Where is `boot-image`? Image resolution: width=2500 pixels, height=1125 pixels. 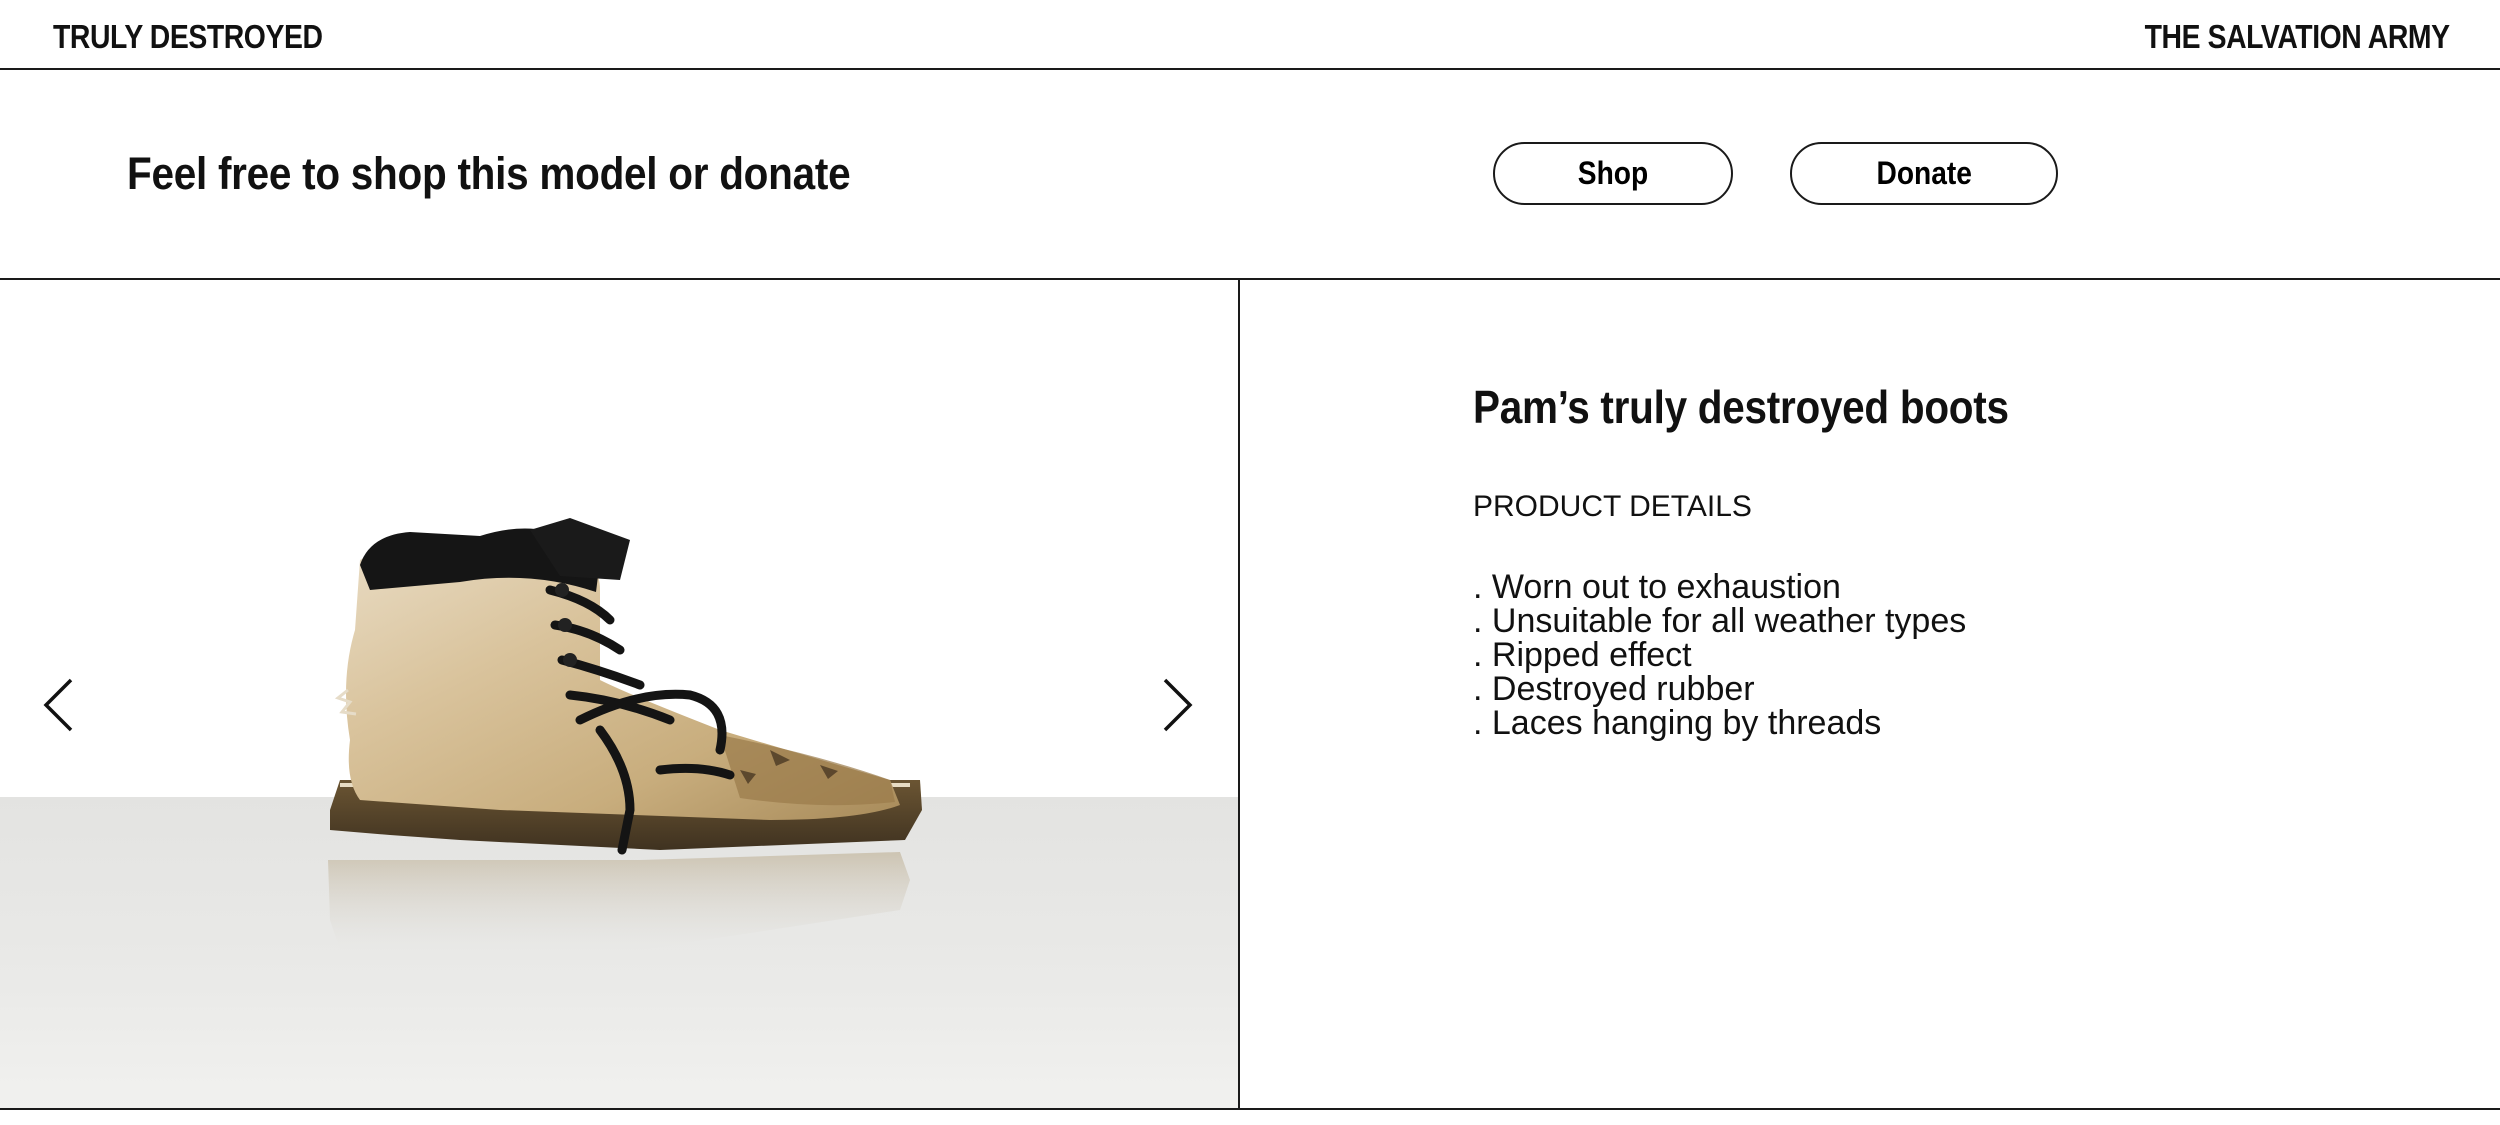
boot-image is located at coordinates (625, 734).